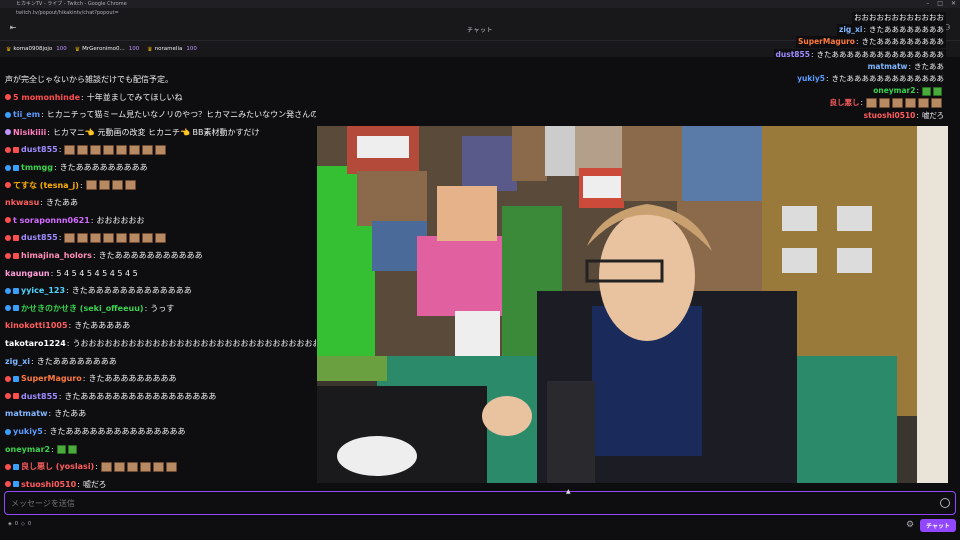 This screenshot has width=960, height=540. Describe the element at coordinates (35, 343) in the screenshot. I see `chat-username: takotaro1224` at that location.